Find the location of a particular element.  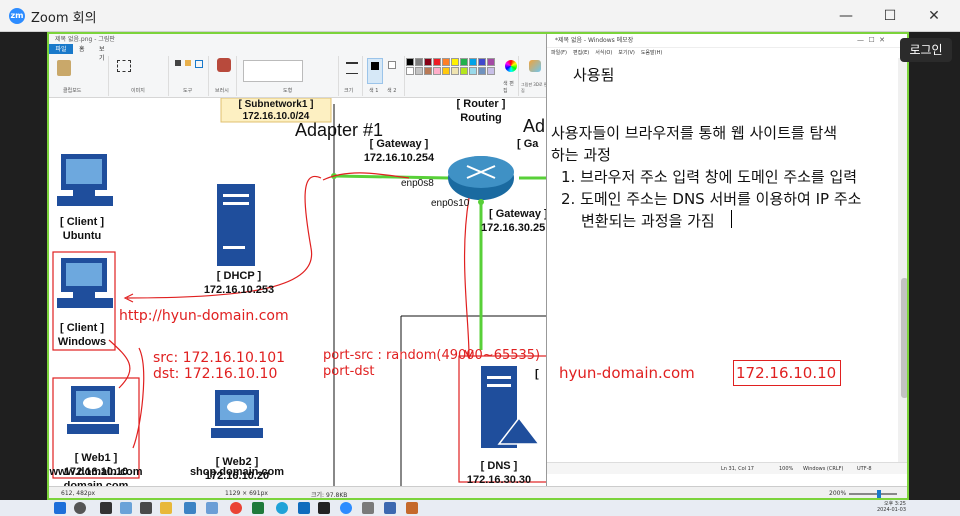

virtualbox-icon is located at coordinates (190, 508).